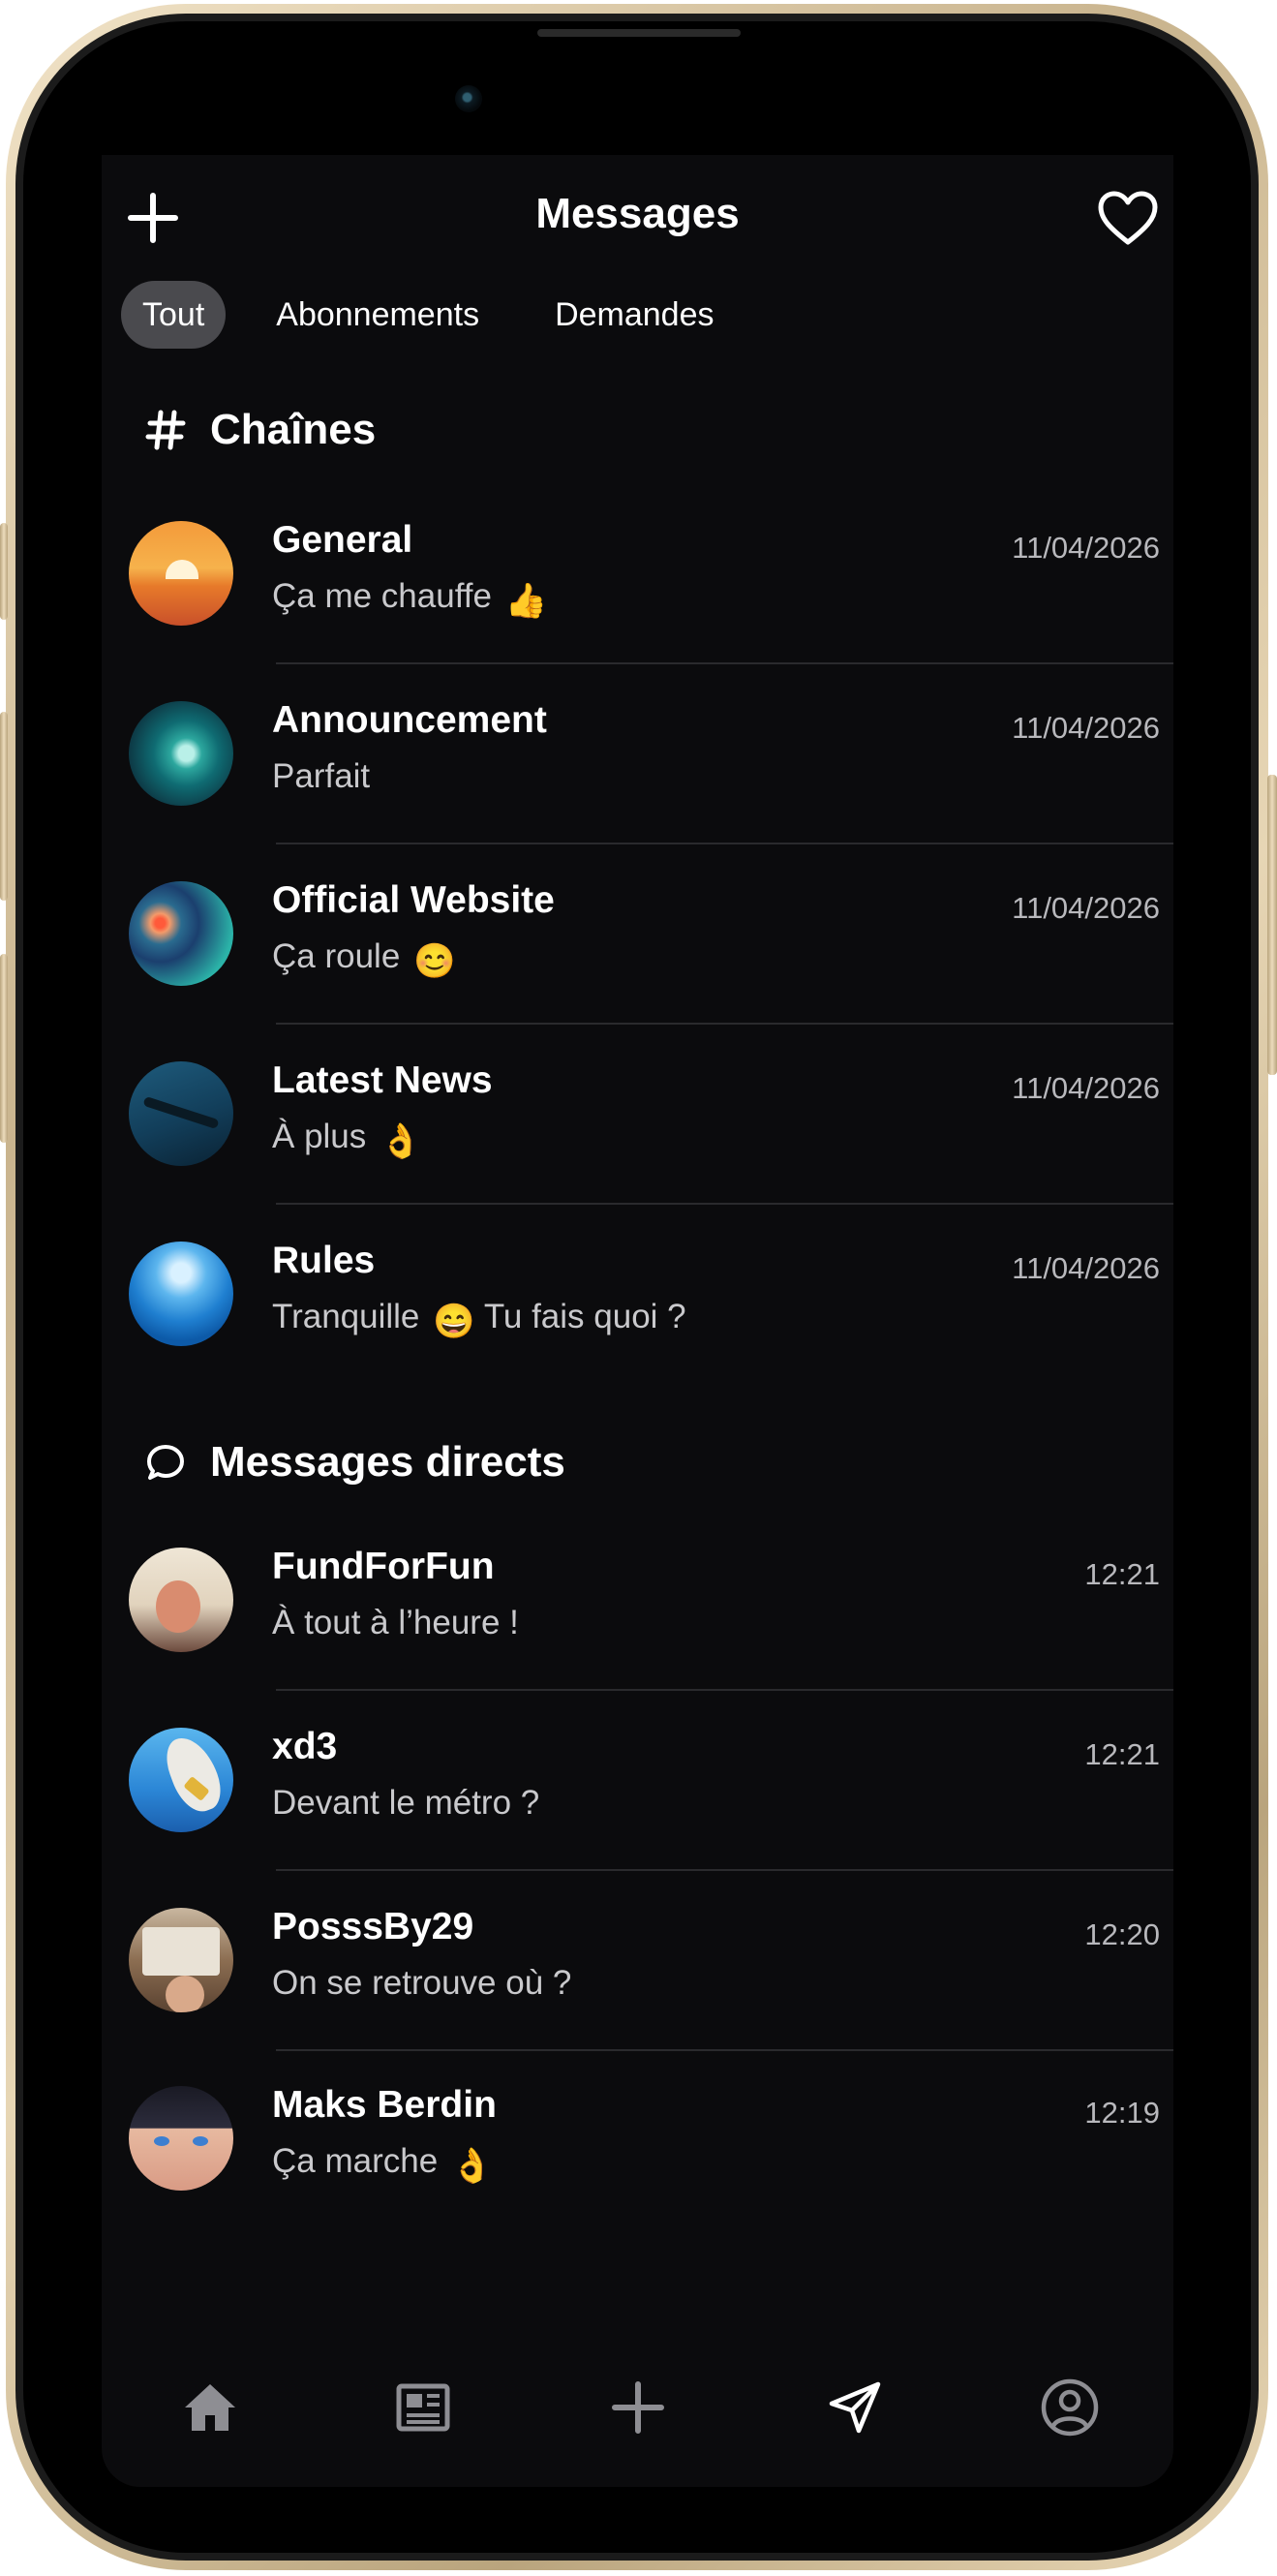  I want to click on dm-row-maks-berdin: Maks Berdin Ça marche 👌 12:19, so click(638, 2139).